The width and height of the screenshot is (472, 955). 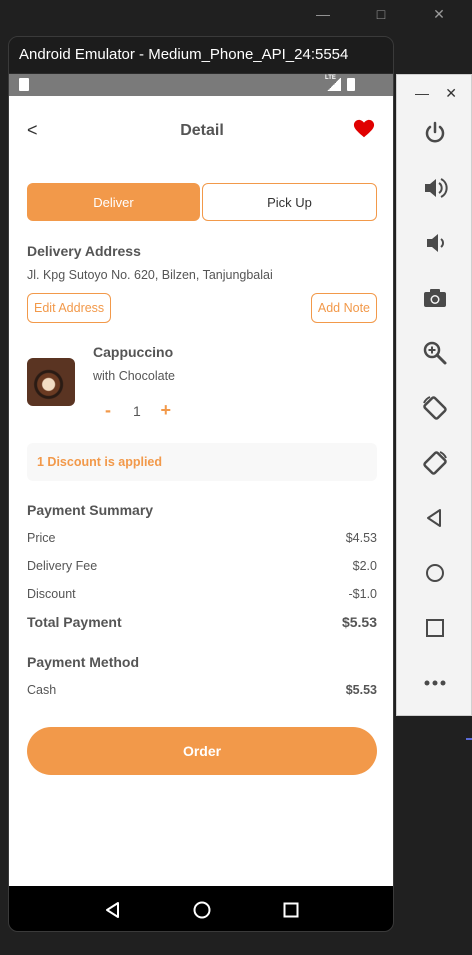 I want to click on delivery-fee-label: Delivery Fee, so click(x=62, y=566).